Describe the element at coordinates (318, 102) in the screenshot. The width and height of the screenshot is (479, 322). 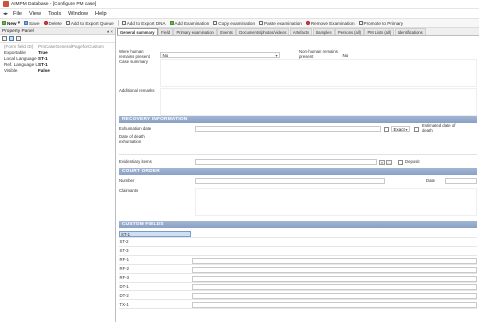
I see `additional-remarks-input` at that location.